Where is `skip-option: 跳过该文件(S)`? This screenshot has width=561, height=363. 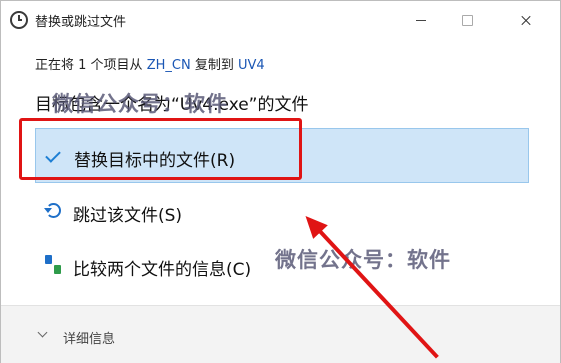 skip-option: 跳过该文件(S) is located at coordinates (282, 211).